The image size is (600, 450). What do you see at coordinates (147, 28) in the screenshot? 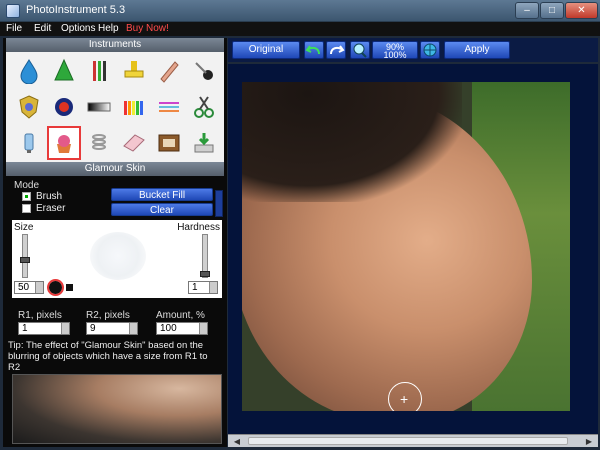
I see `menu-buy-now: Buy Now!` at bounding box center [147, 28].